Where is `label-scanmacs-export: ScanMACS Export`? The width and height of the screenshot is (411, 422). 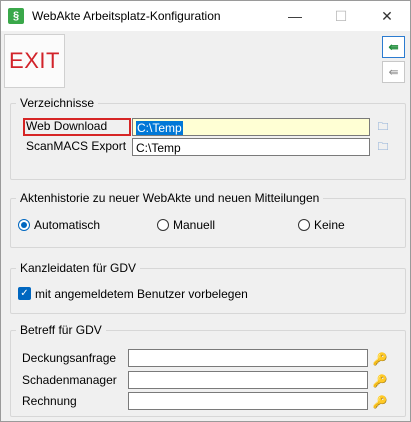 label-scanmacs-export: ScanMACS Export is located at coordinates (76, 146).